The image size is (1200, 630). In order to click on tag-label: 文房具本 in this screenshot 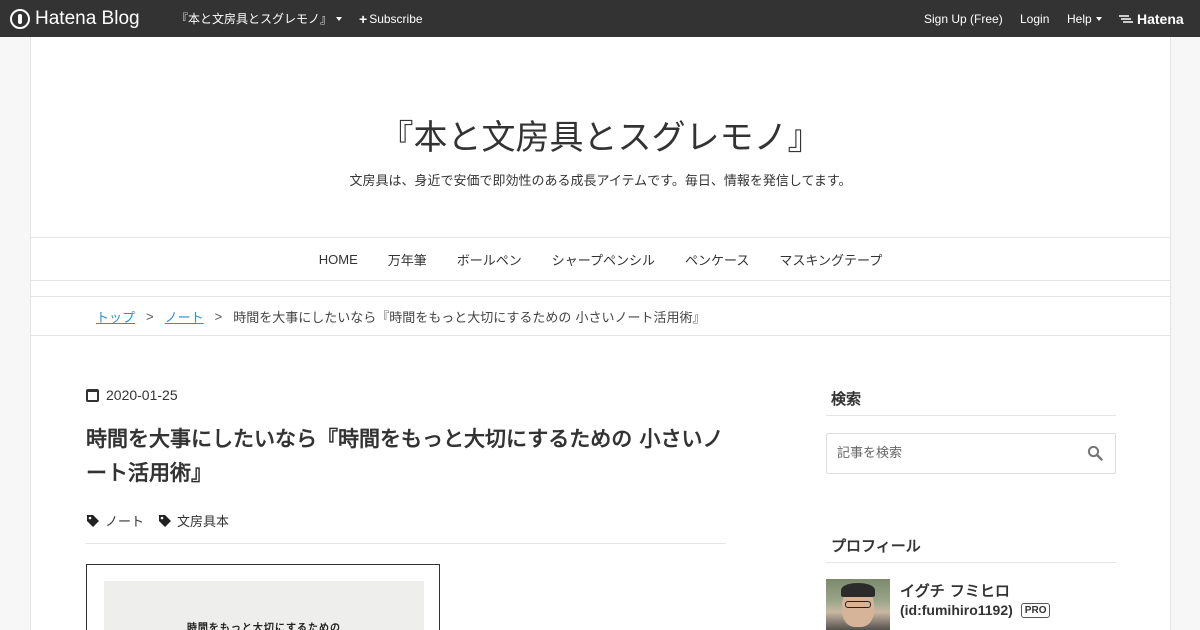, I will do `click(203, 522)`.